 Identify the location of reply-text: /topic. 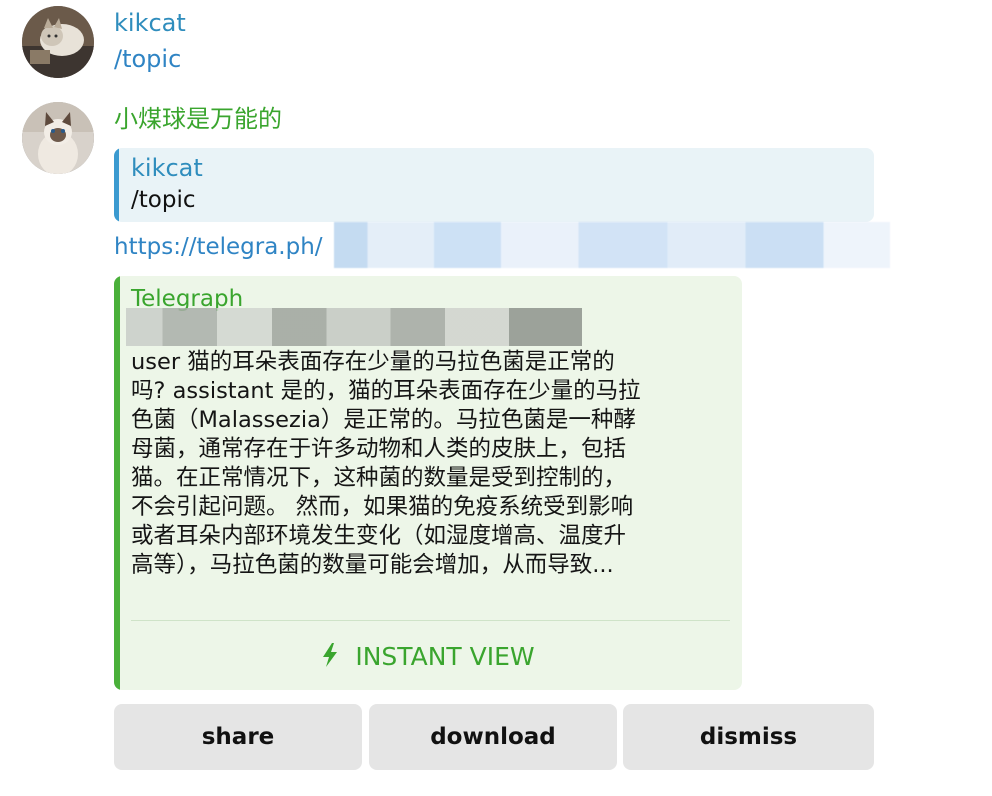
(163, 200).